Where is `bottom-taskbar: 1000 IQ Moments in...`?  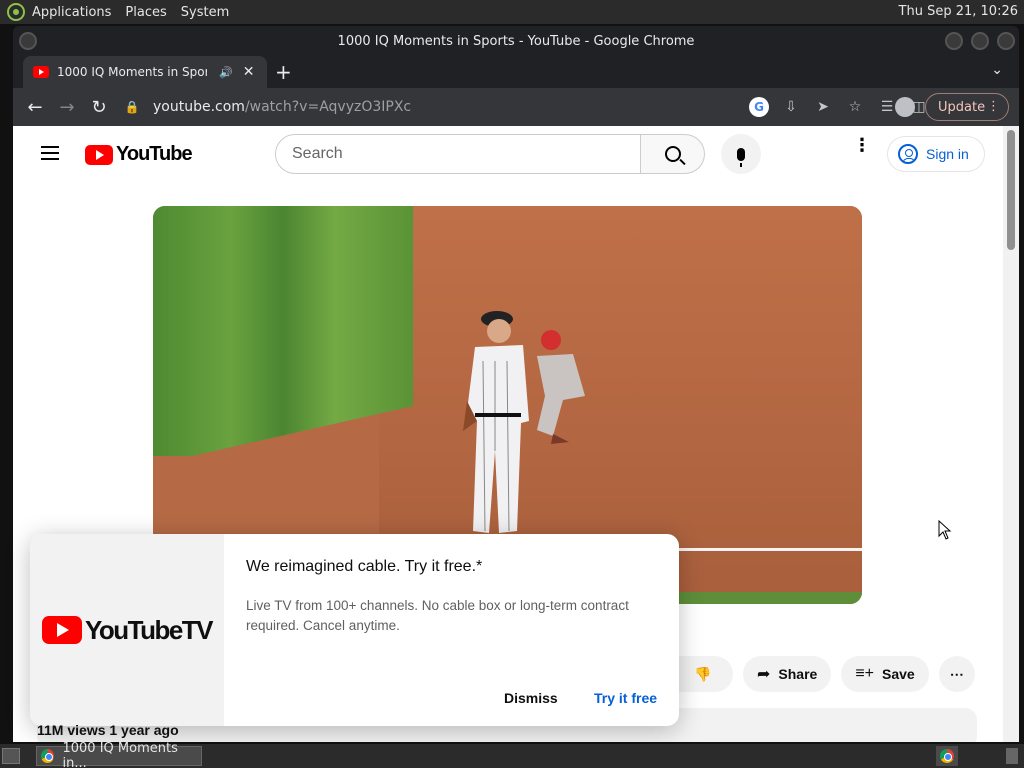 bottom-taskbar: 1000 IQ Moments in... is located at coordinates (512, 754).